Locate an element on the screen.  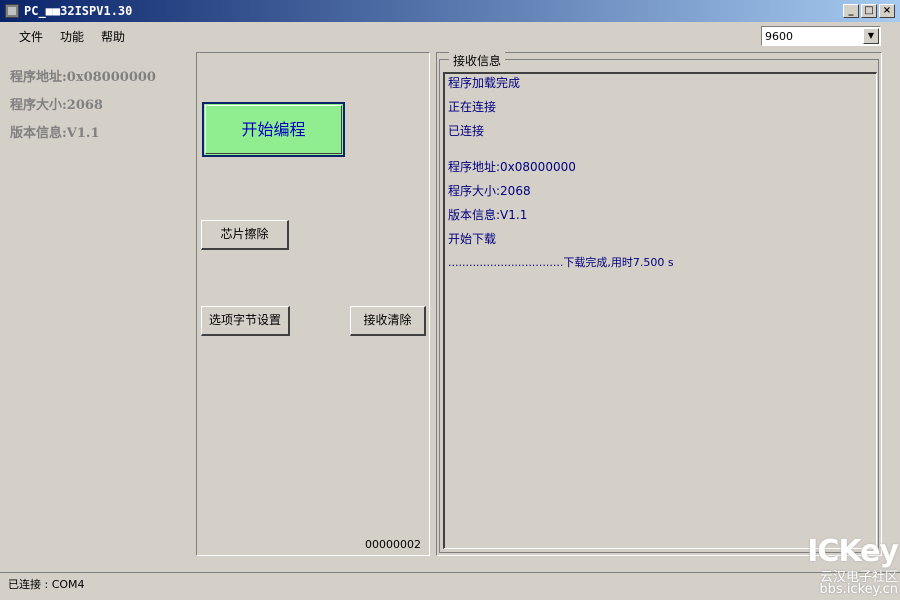
baud-rate-value: 9600 is located at coordinates (779, 36).